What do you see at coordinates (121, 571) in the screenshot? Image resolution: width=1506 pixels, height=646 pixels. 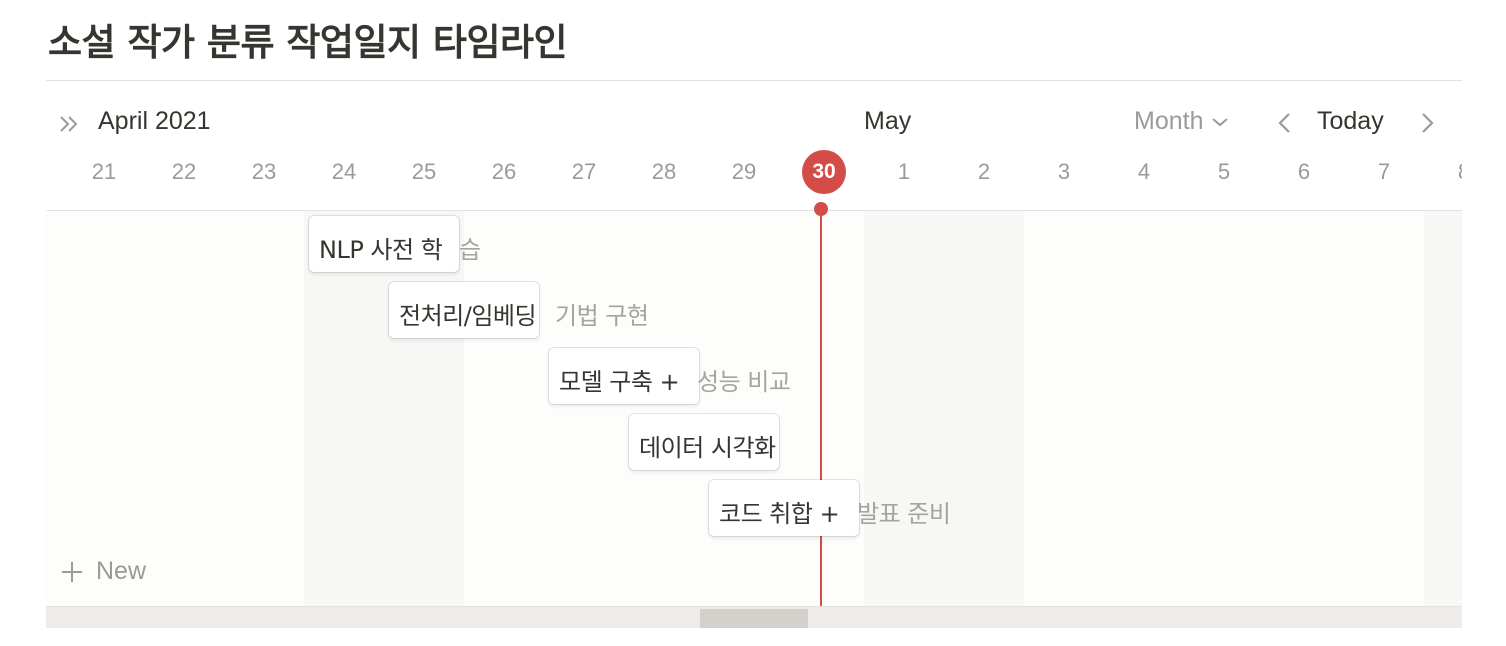 I see `new-item-label: New` at bounding box center [121, 571].